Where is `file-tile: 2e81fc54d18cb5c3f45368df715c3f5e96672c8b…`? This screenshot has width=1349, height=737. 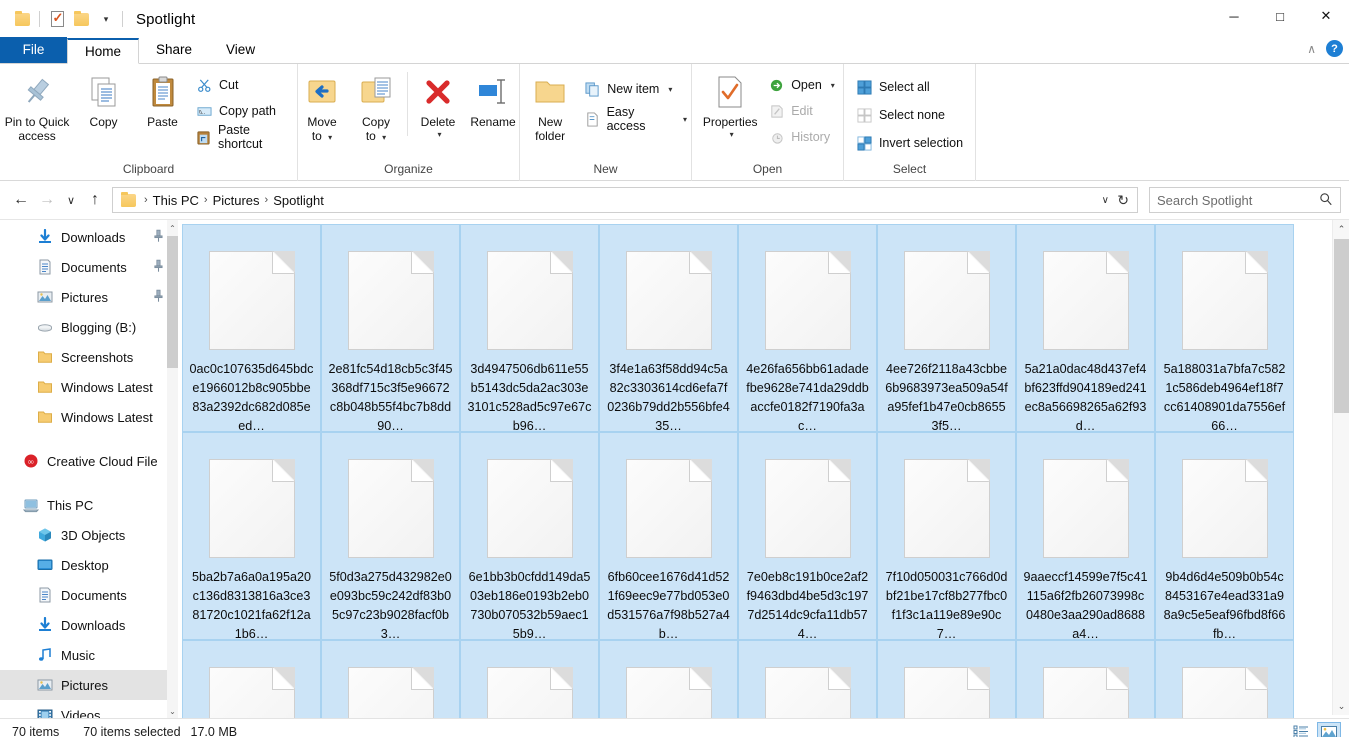
file-tile: 2e81fc54d18cb5c3f45368df715c3f5e96672c8b… is located at coordinates (390, 328).